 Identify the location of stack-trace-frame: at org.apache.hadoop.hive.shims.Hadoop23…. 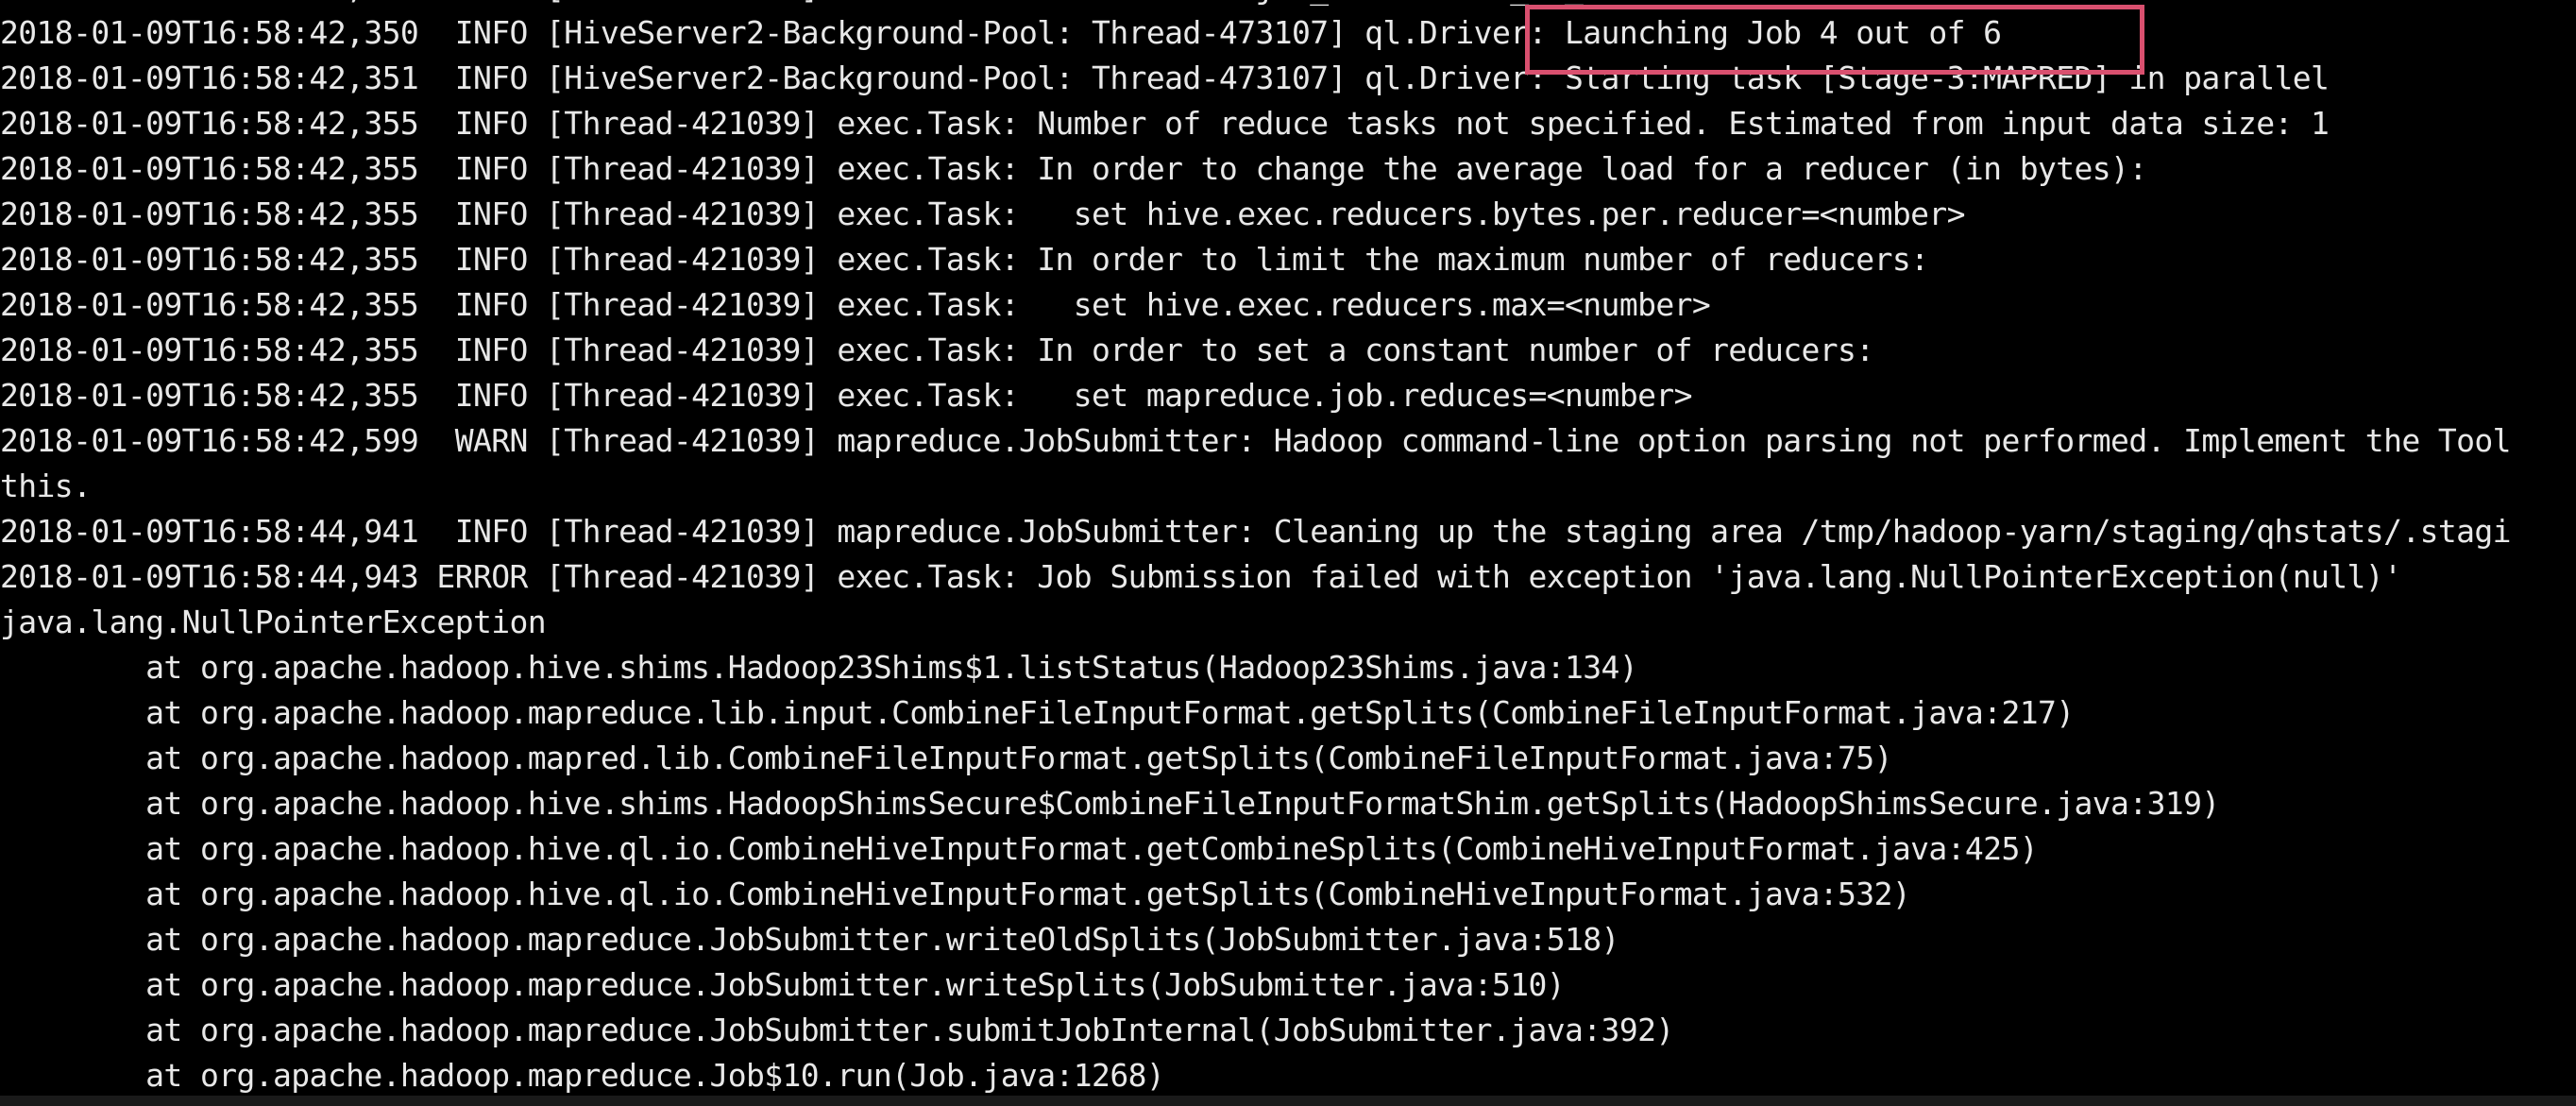
(819, 667).